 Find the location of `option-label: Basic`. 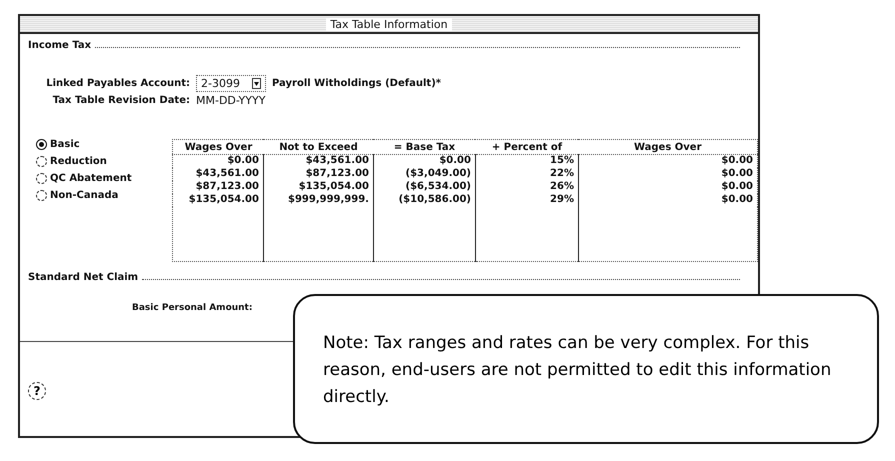

option-label: Basic is located at coordinates (65, 144).